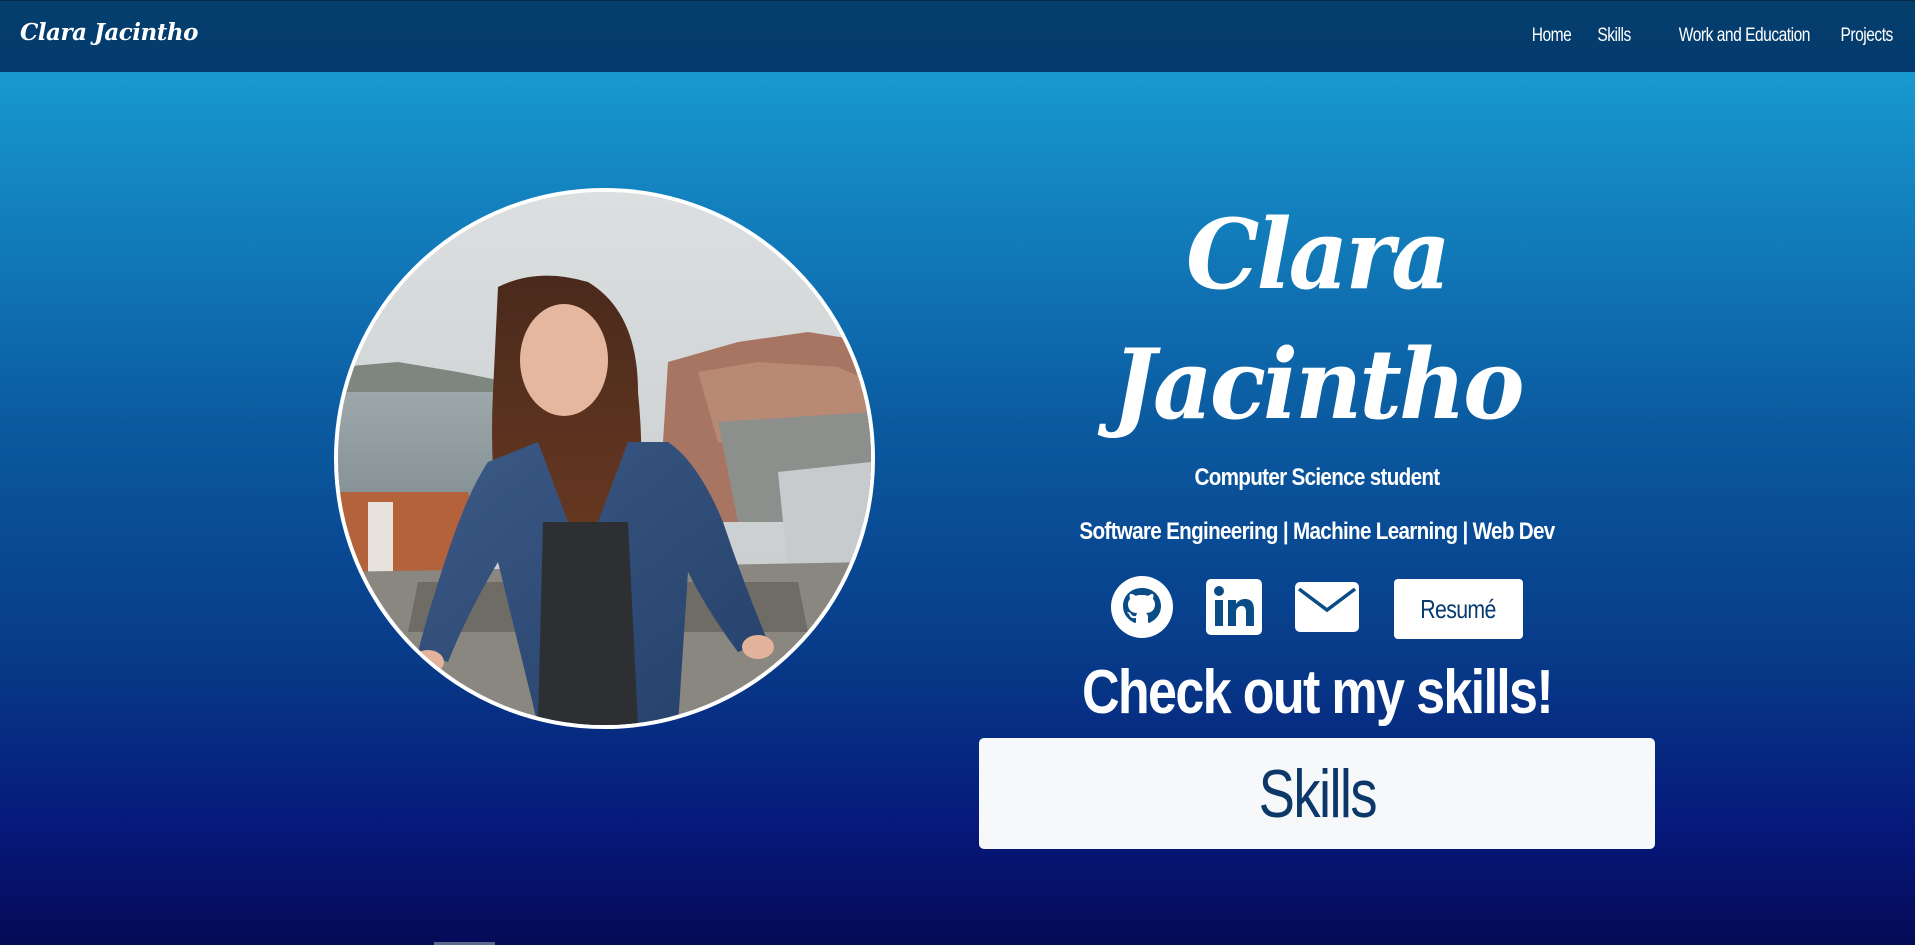  I want to click on resume-button-label: Resumé, so click(1458, 608).